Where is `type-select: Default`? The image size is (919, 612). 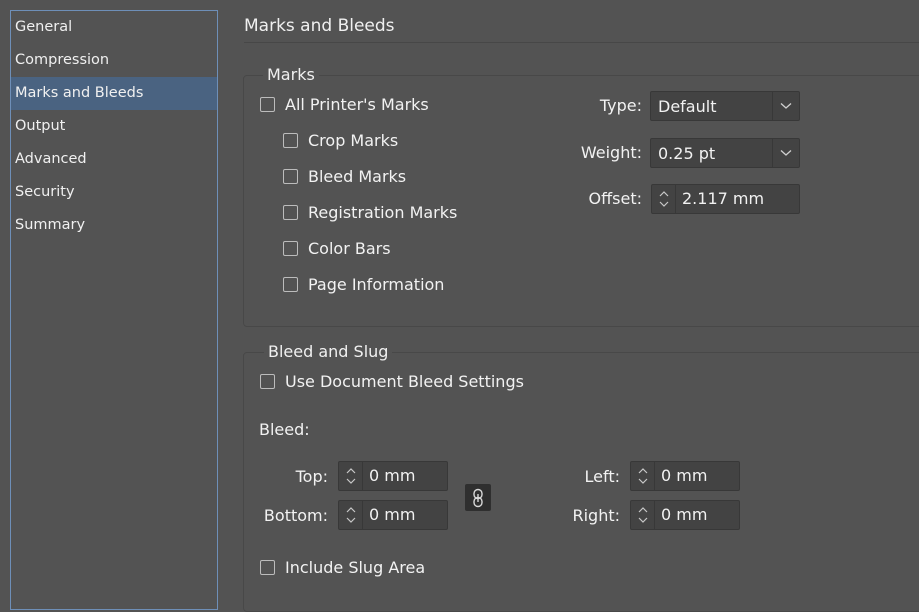 type-select: Default is located at coordinates (725, 106).